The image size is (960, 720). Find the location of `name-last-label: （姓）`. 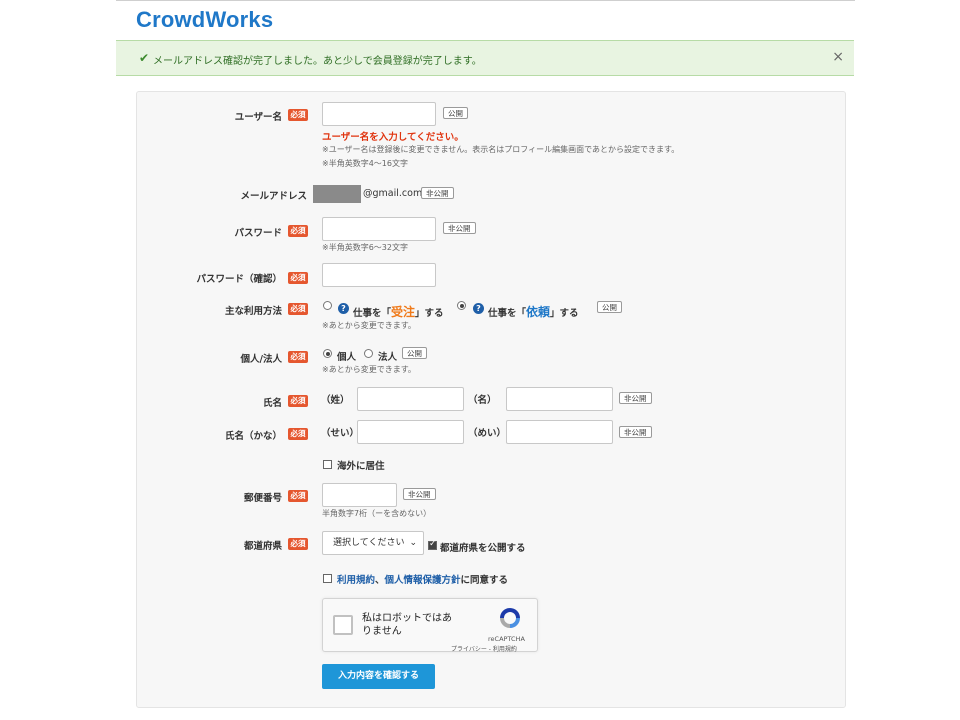

name-last-label: （姓） is located at coordinates (335, 400).